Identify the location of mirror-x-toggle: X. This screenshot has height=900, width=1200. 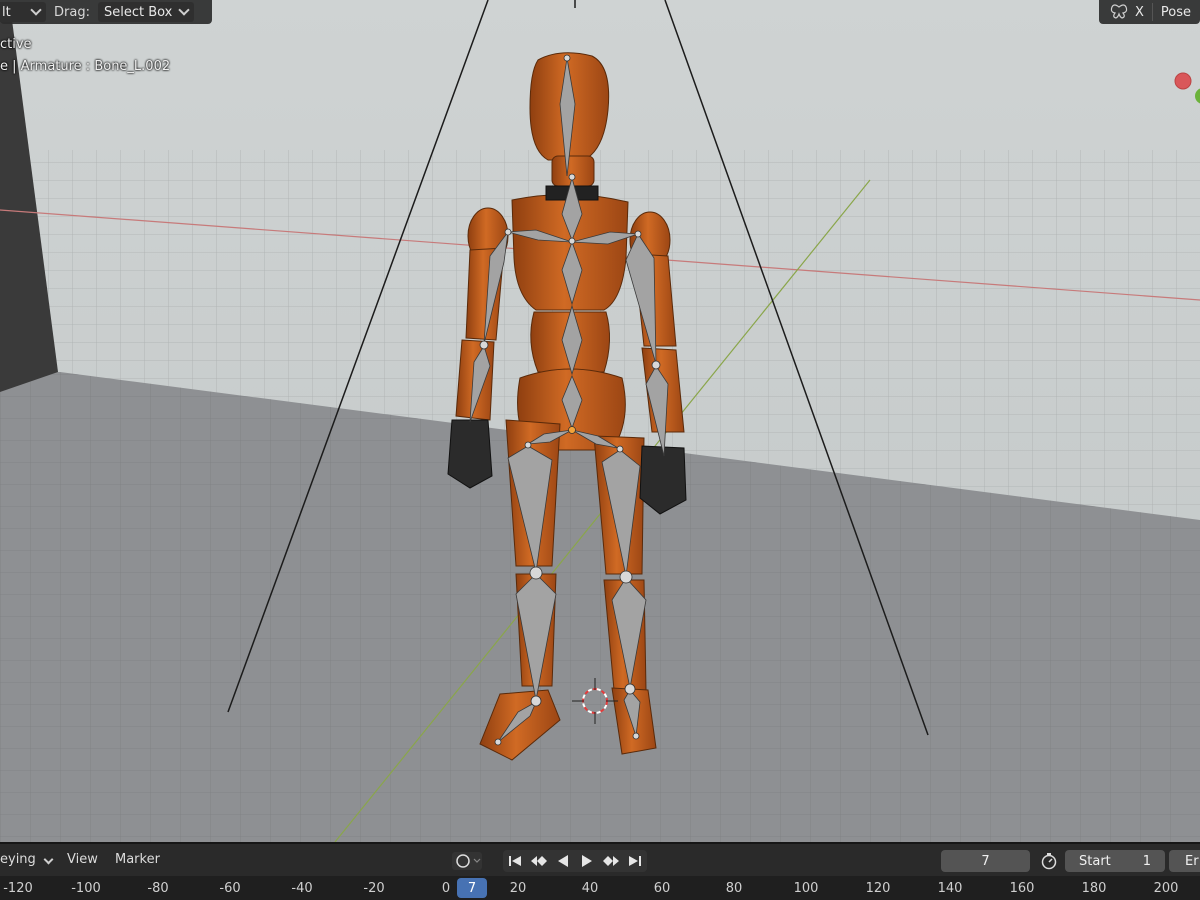
(1139, 12).